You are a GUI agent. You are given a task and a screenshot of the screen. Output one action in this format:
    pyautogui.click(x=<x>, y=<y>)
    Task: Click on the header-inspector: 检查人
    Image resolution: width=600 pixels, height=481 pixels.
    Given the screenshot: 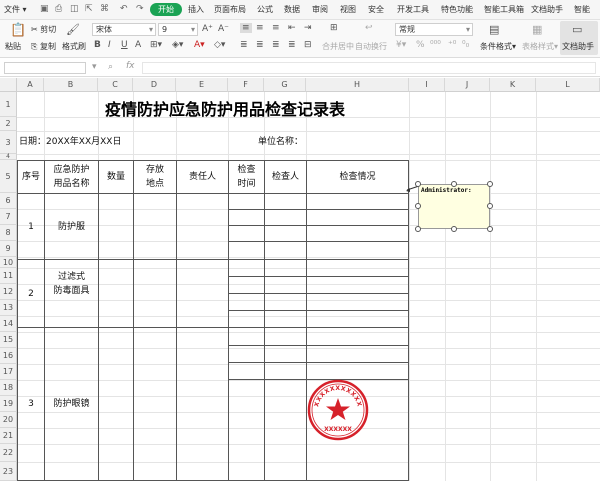 What is the action you would take?
    pyautogui.click(x=285, y=177)
    